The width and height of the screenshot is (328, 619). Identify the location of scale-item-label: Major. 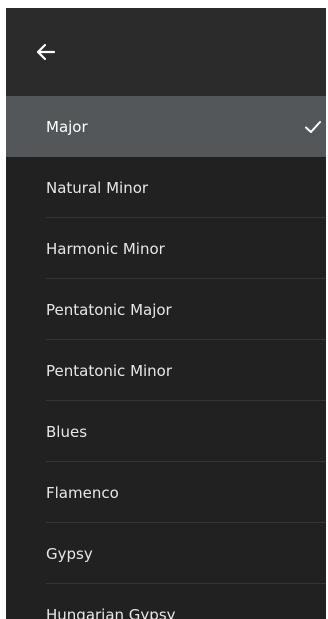
(67, 126).